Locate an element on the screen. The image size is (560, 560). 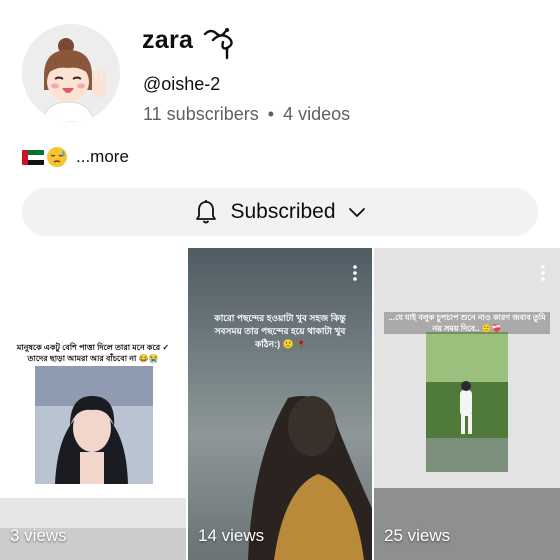
avatar-illustration is located at coordinates (71, 73).